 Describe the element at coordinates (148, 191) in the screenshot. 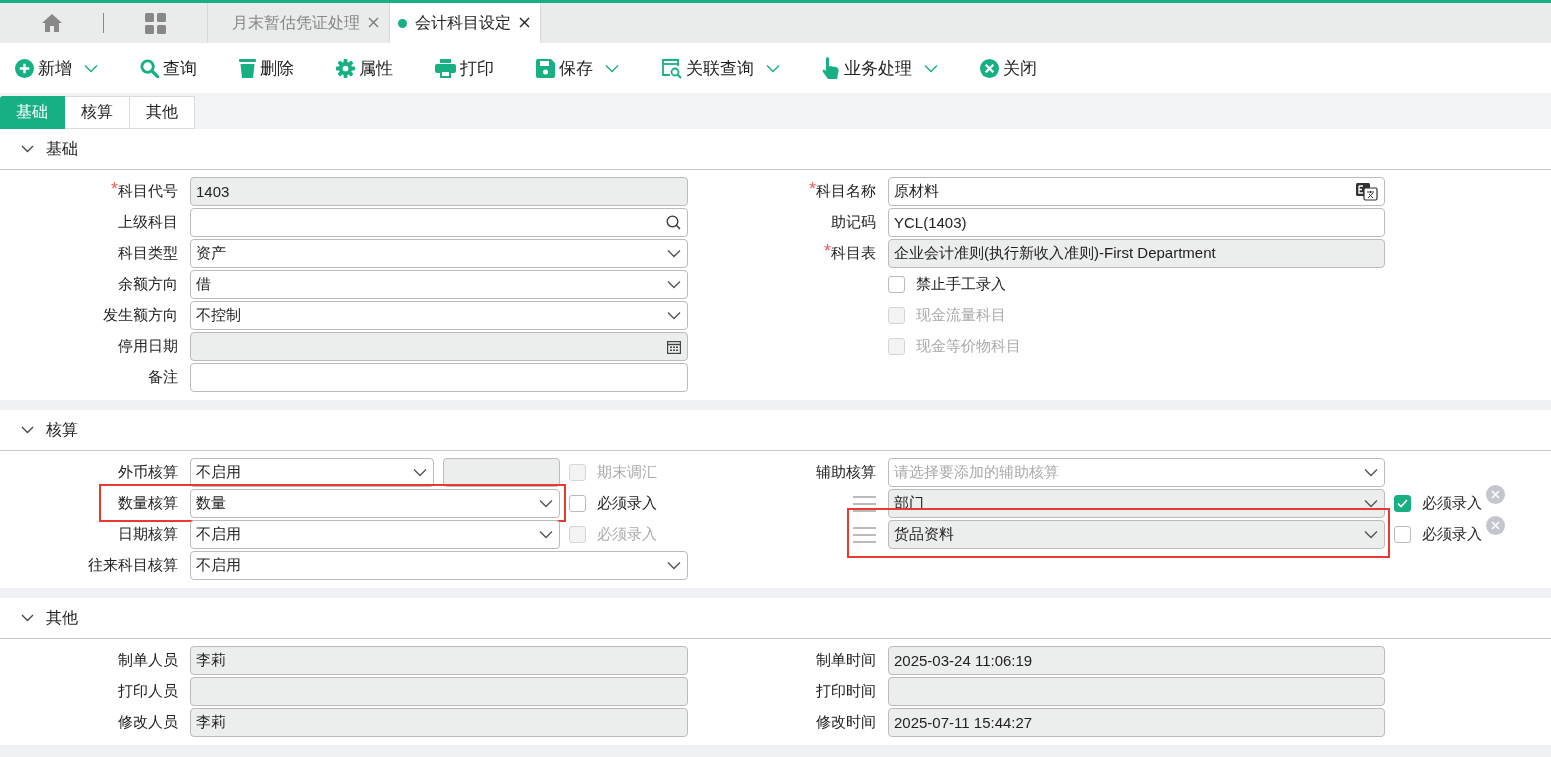

I see `field-label: 科目代号` at that location.